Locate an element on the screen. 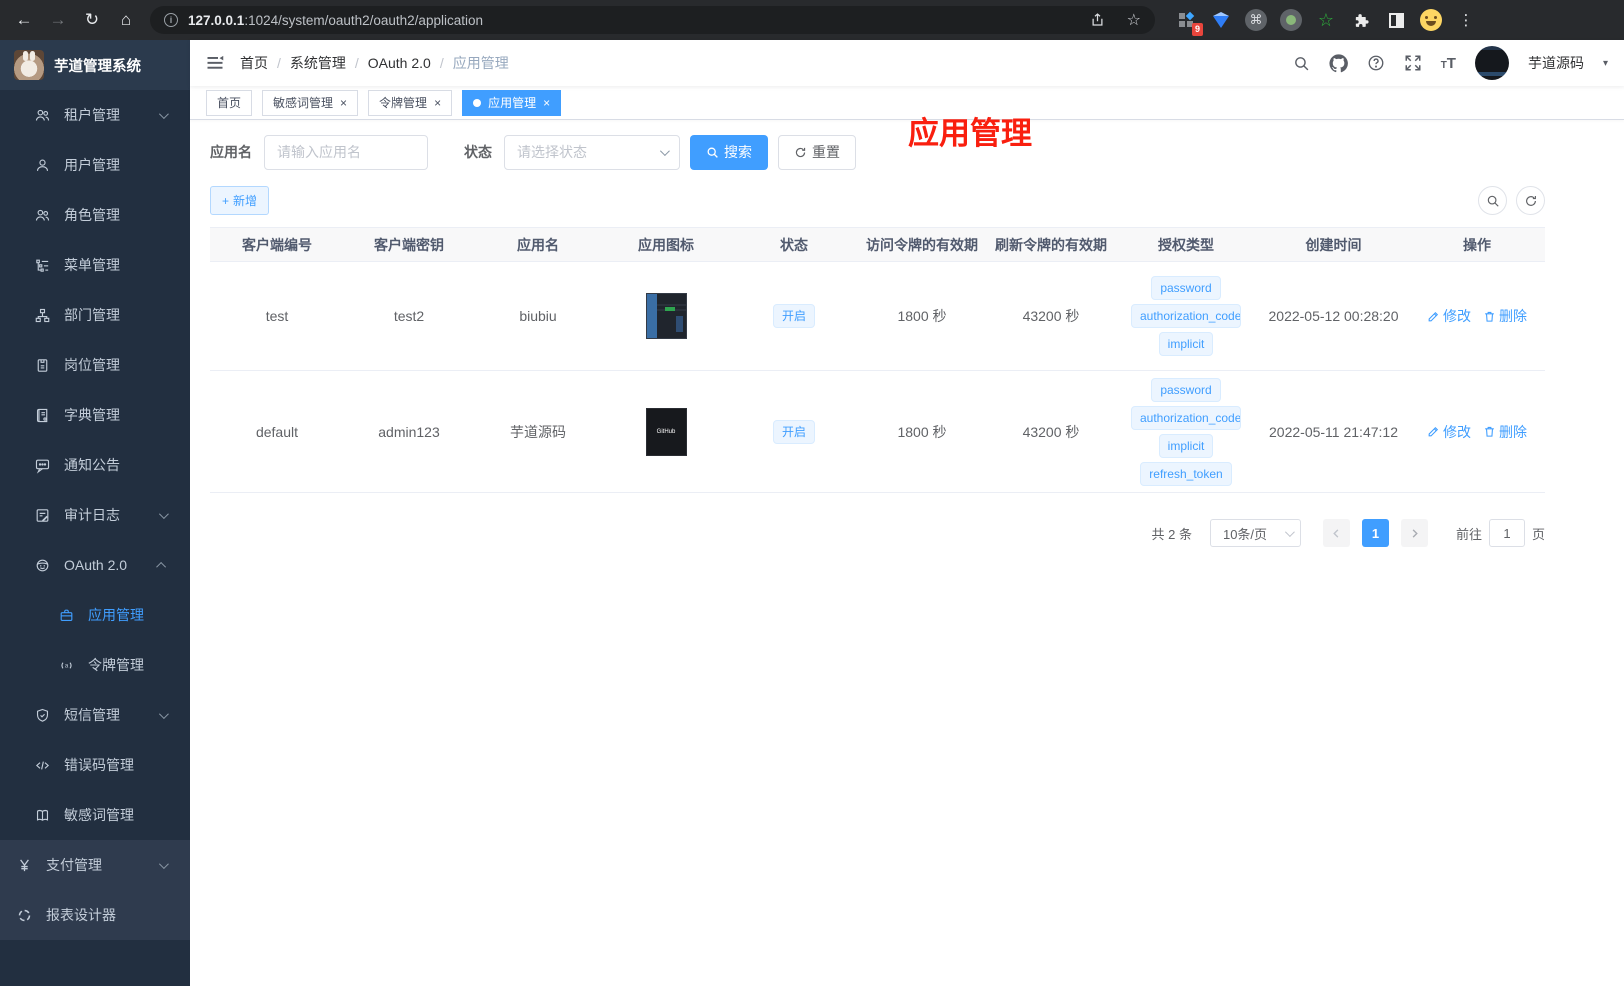 The image size is (1624, 986). browser-home-button: ⌂ is located at coordinates (126, 20).